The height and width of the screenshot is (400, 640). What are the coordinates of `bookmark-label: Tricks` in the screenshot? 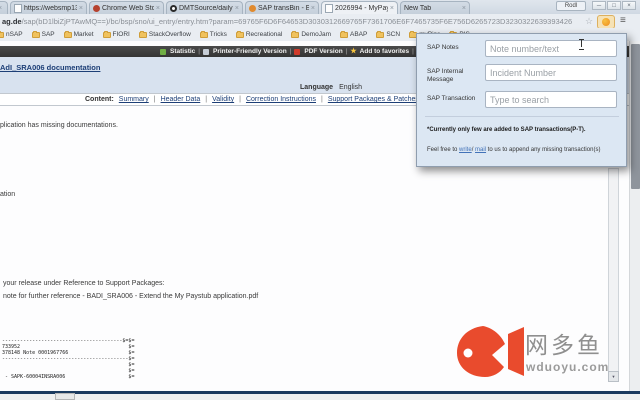 It's located at (218, 34).